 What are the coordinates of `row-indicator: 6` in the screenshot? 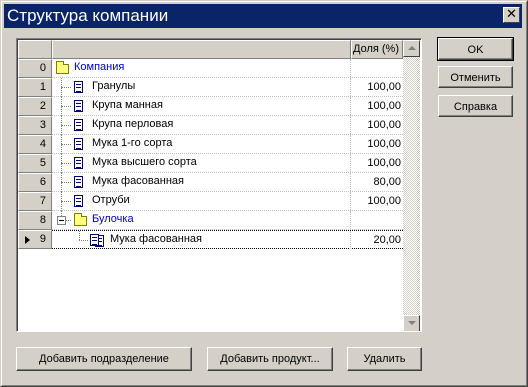 It's located at (35, 182).